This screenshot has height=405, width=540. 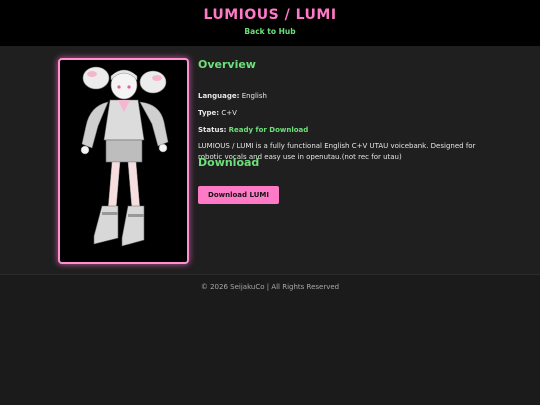 I want to click on download-heading: Download, so click(x=229, y=162).